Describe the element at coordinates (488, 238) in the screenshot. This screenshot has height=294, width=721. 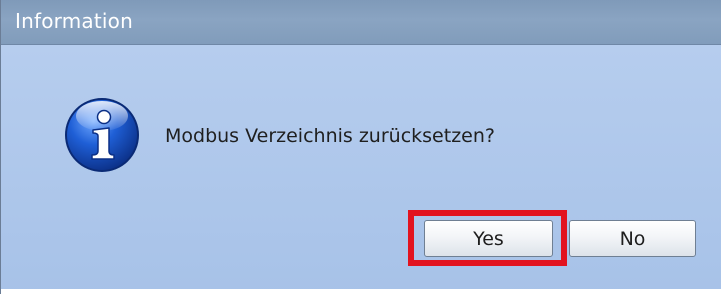
I see `yes-button: Yes` at that location.